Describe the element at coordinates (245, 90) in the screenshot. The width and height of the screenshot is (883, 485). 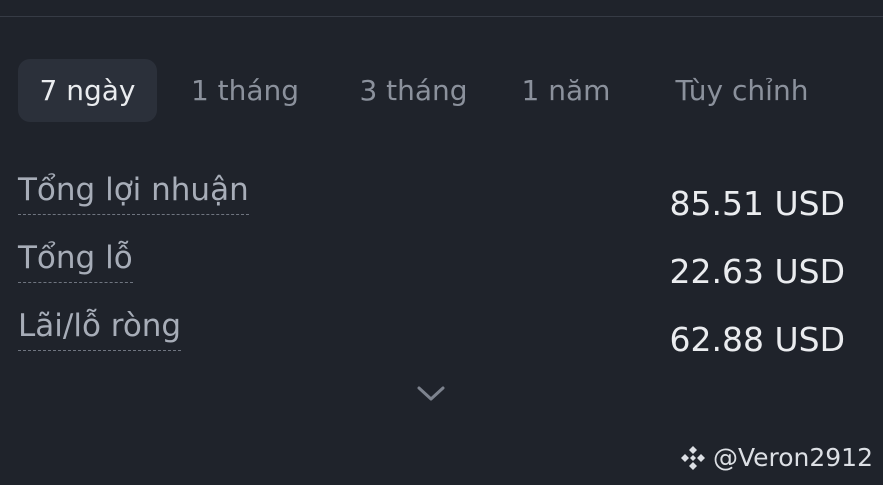
I see `tab-1-month: 1 tháng` at that location.